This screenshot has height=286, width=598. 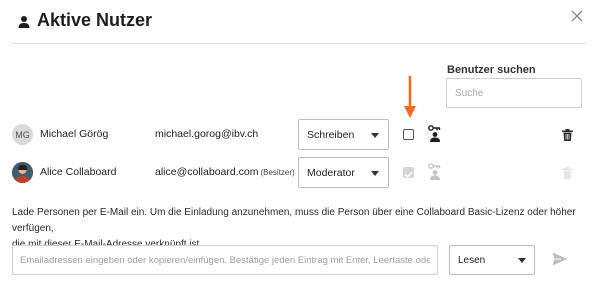 What do you see at coordinates (560, 259) in the screenshot?
I see `send-icon` at bounding box center [560, 259].